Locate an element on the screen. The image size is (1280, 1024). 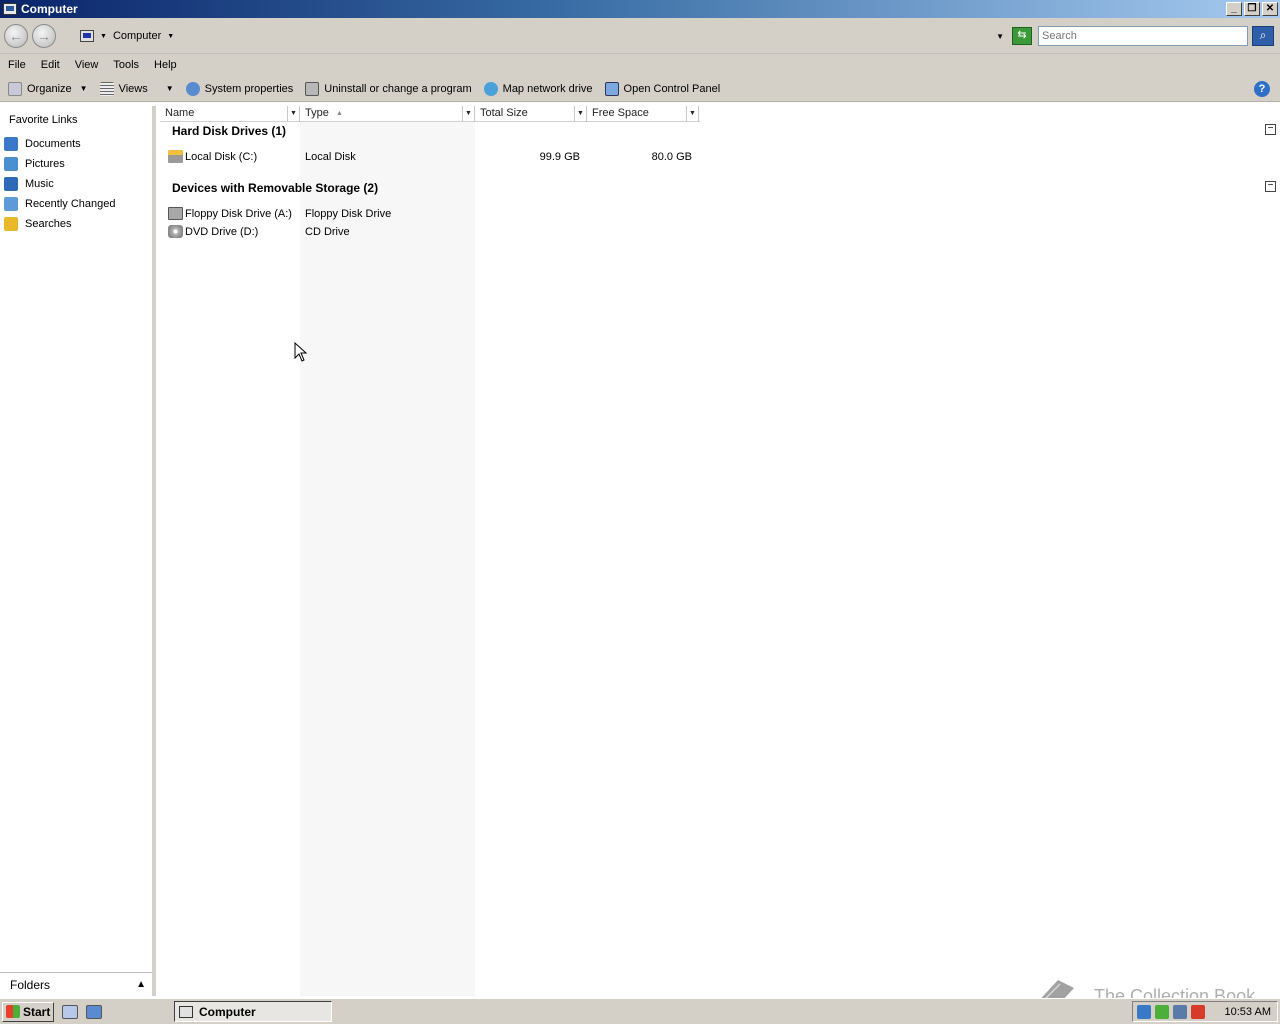
list-item: Floppy Disk Drive (A:) Floppy Disk Drive is located at coordinates (438, 214).